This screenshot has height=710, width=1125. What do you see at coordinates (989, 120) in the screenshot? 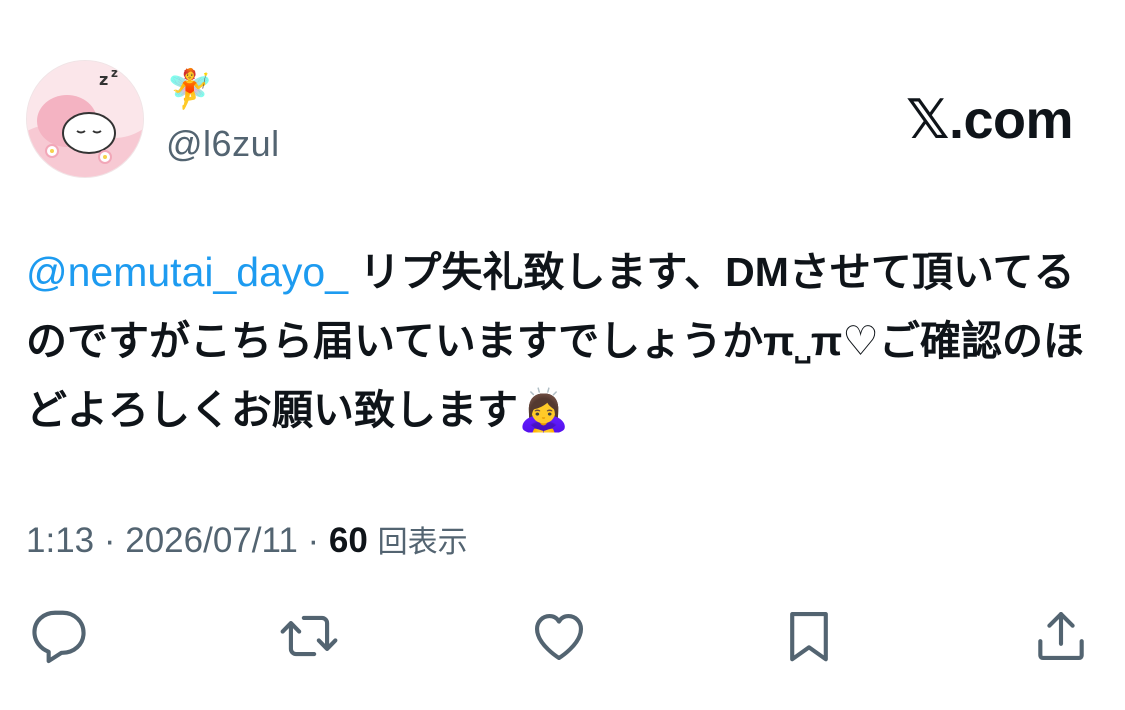
I see `x-com-logo: 𝕏.com` at bounding box center [989, 120].